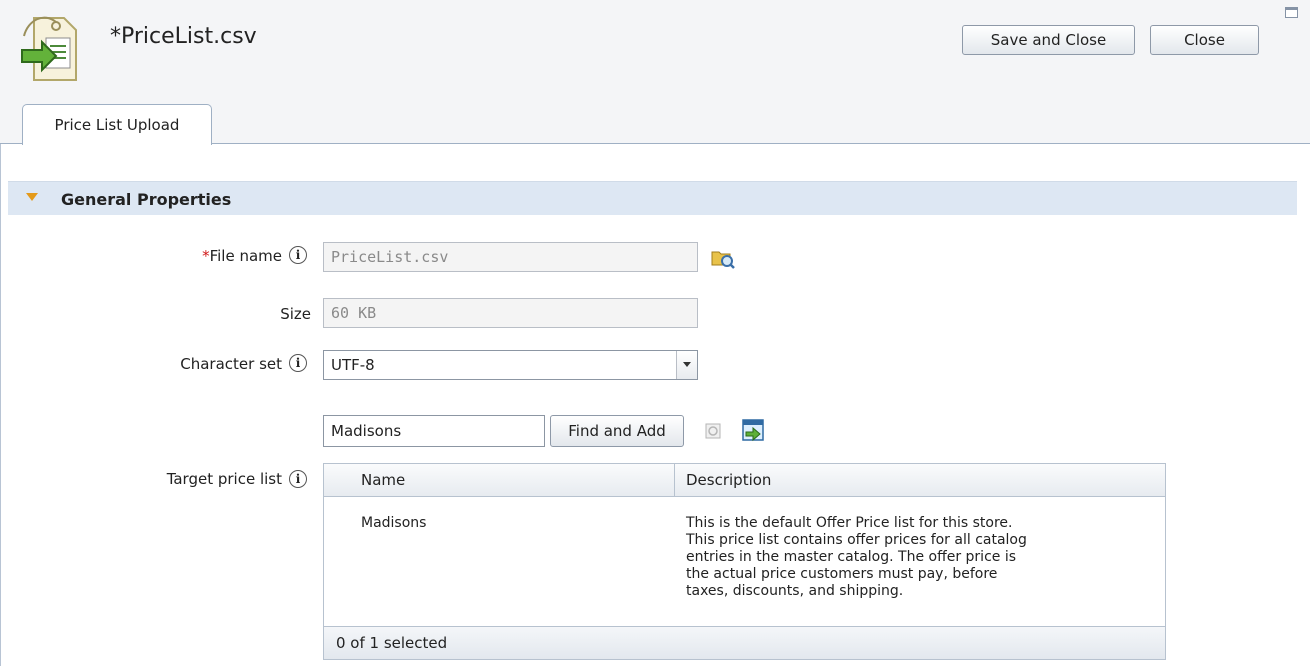 This screenshot has width=1310, height=666. I want to click on browse-folder-icon, so click(723, 258).